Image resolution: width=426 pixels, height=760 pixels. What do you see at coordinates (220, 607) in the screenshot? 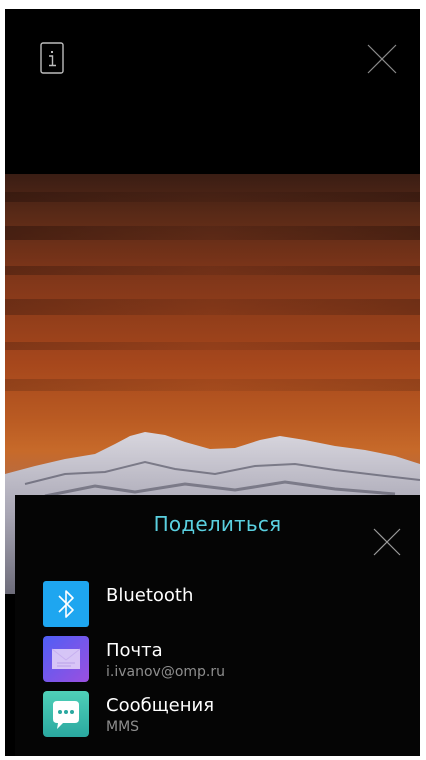
I see `share-item-bluetooth: Bluetooth` at bounding box center [220, 607].